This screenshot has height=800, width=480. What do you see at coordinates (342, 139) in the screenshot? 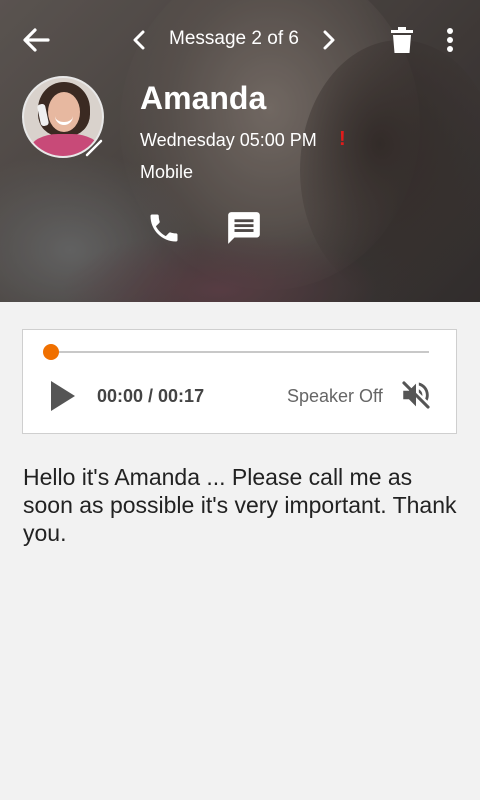
I see `urgent-marker: !` at bounding box center [342, 139].